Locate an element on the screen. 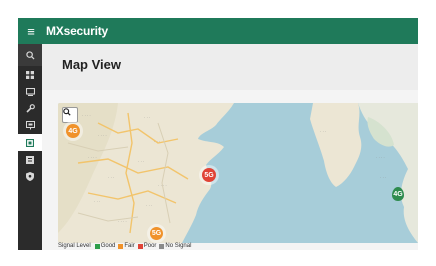 The width and height of the screenshot is (436, 266). map-pin: 4G is located at coordinates (398, 194).